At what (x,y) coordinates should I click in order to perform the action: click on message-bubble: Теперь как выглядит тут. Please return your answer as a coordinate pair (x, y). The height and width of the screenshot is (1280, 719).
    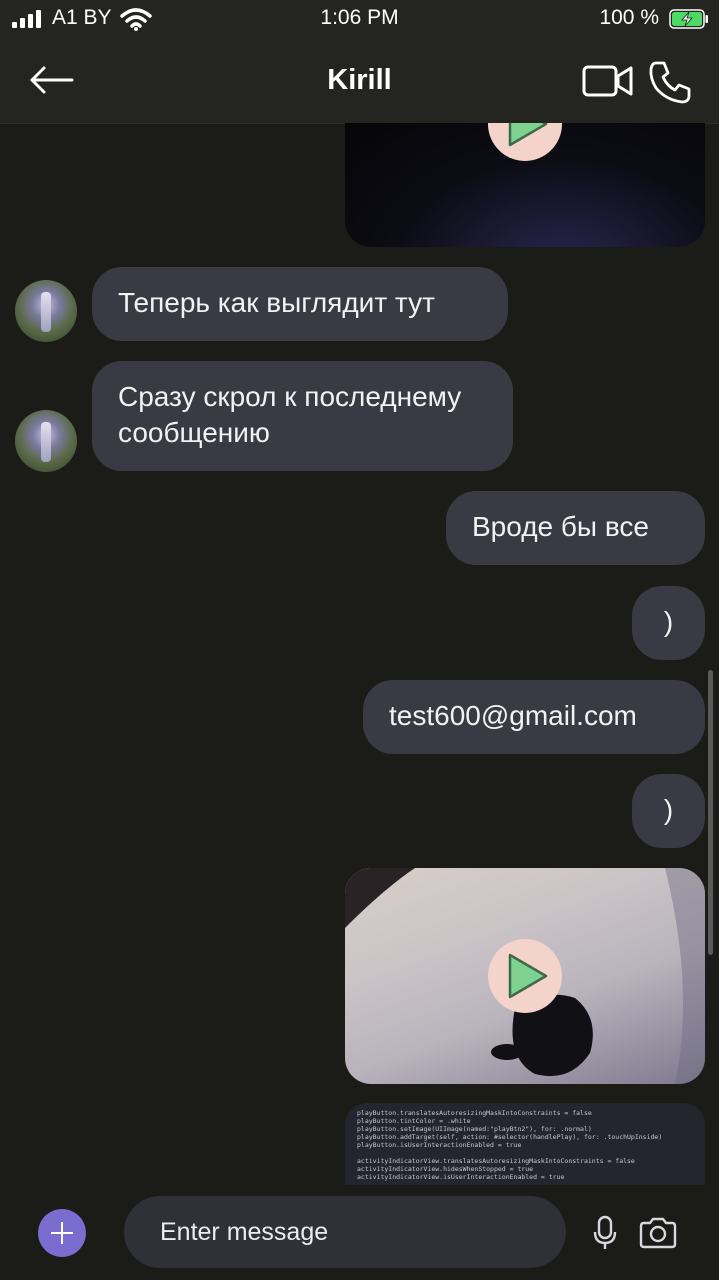
    Looking at the image, I should click on (300, 304).